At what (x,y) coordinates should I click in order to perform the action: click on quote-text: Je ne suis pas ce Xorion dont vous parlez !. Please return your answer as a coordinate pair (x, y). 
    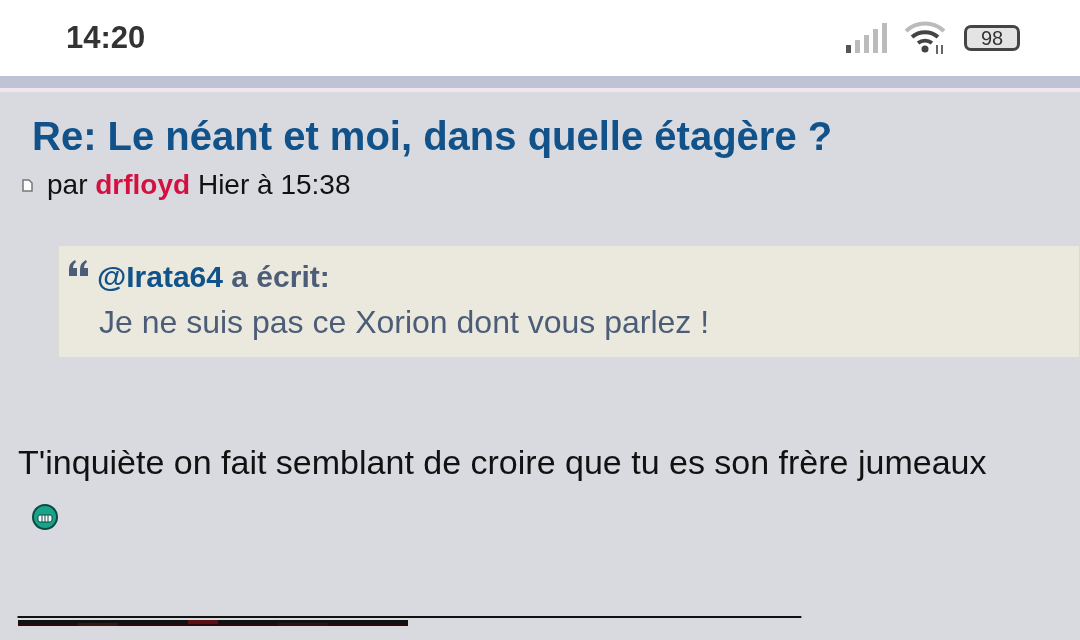
    Looking at the image, I should click on (405, 322).